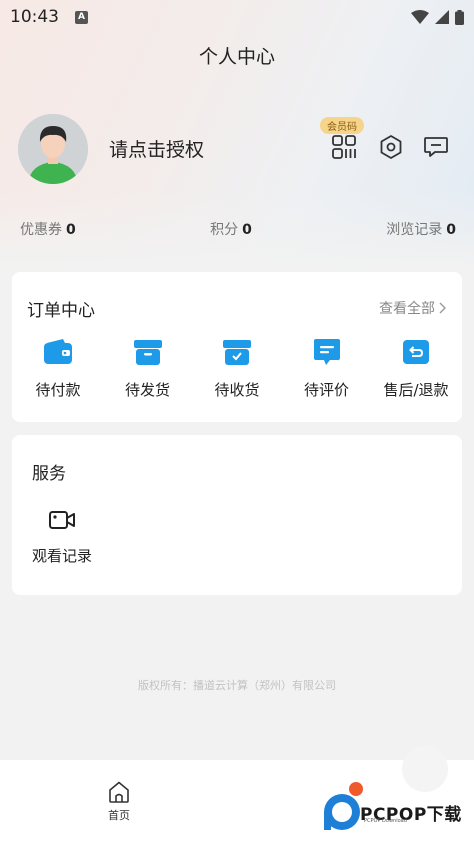 Image resolution: width=474 pixels, height=844 pixels. Describe the element at coordinates (58, 369) in the screenshot. I see `order-pending-payment: 待付款` at that location.